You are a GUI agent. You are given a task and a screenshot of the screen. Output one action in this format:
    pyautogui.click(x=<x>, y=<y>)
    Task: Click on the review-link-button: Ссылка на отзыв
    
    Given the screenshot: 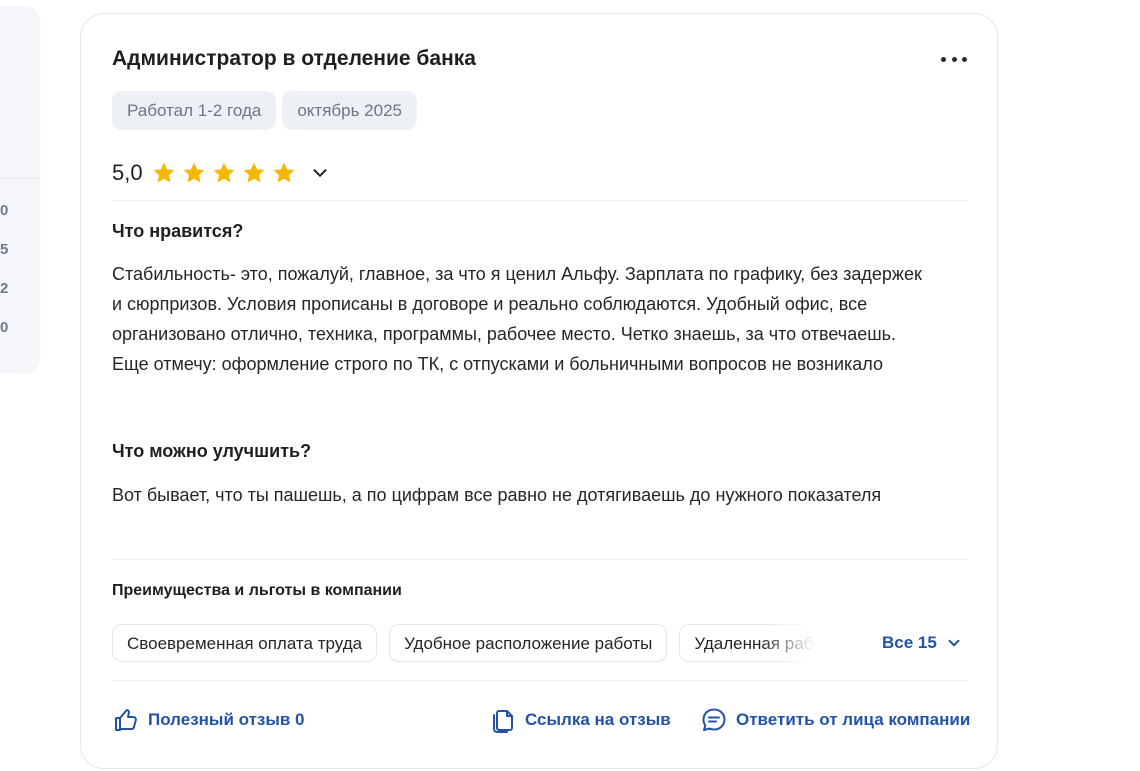 What is the action you would take?
    pyautogui.click(x=580, y=720)
    